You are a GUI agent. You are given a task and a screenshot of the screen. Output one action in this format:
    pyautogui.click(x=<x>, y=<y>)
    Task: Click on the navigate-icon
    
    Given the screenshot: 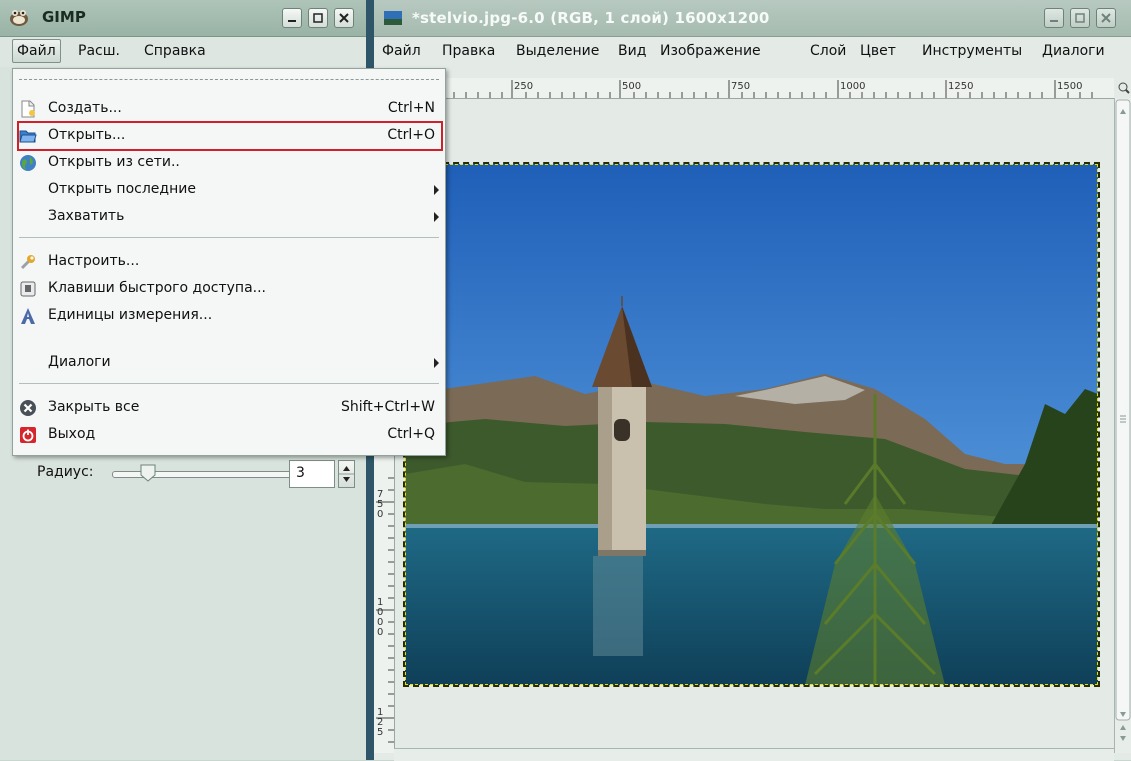 What is the action you would take?
    pyautogui.click(x=1123, y=88)
    